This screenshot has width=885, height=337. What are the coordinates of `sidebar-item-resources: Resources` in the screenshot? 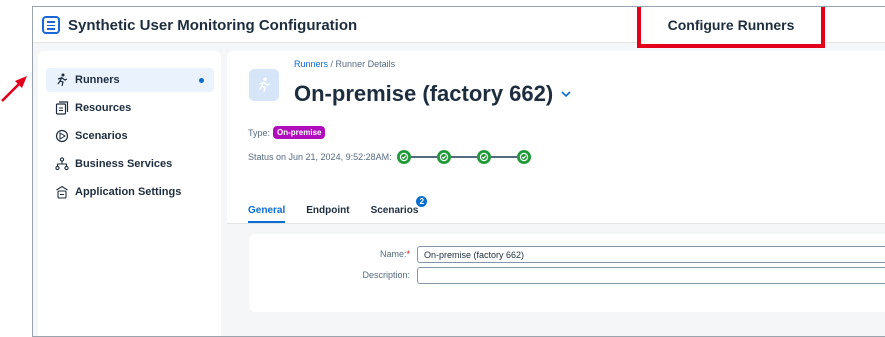 It's located at (130, 108).